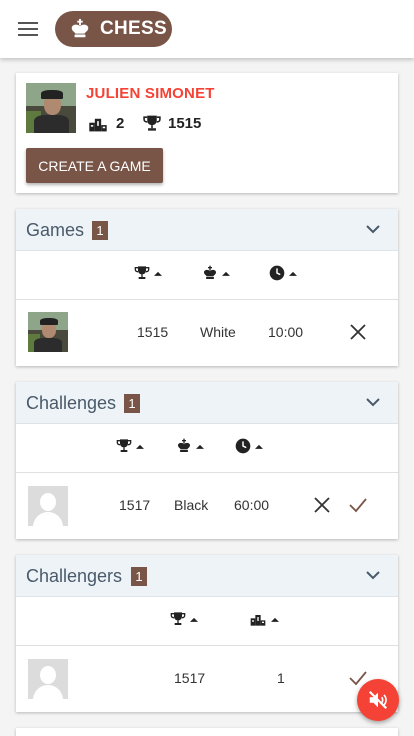  I want to click on games-won-stat: 2, so click(105, 123).